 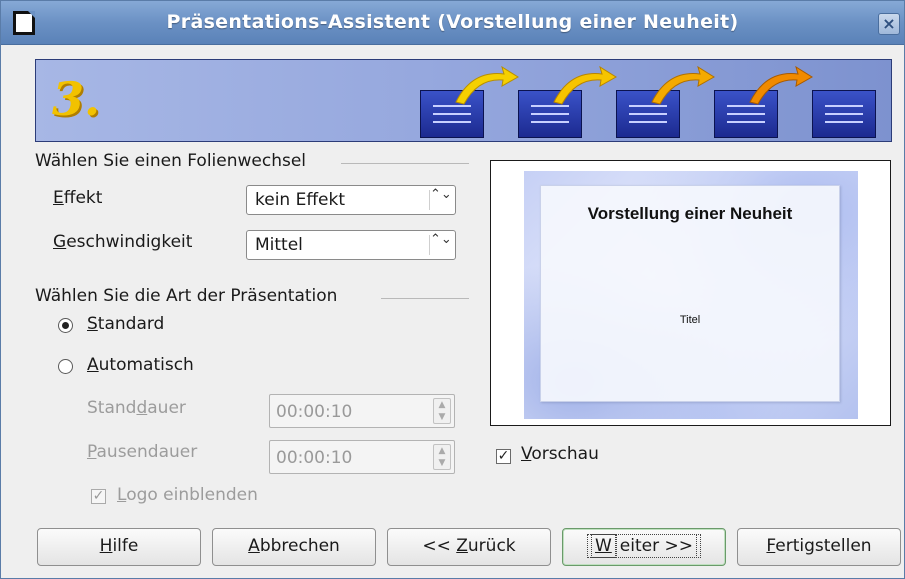 What do you see at coordinates (690, 213) in the screenshot?
I see `preview-slide-title: Vorstellung einer Neuheit` at bounding box center [690, 213].